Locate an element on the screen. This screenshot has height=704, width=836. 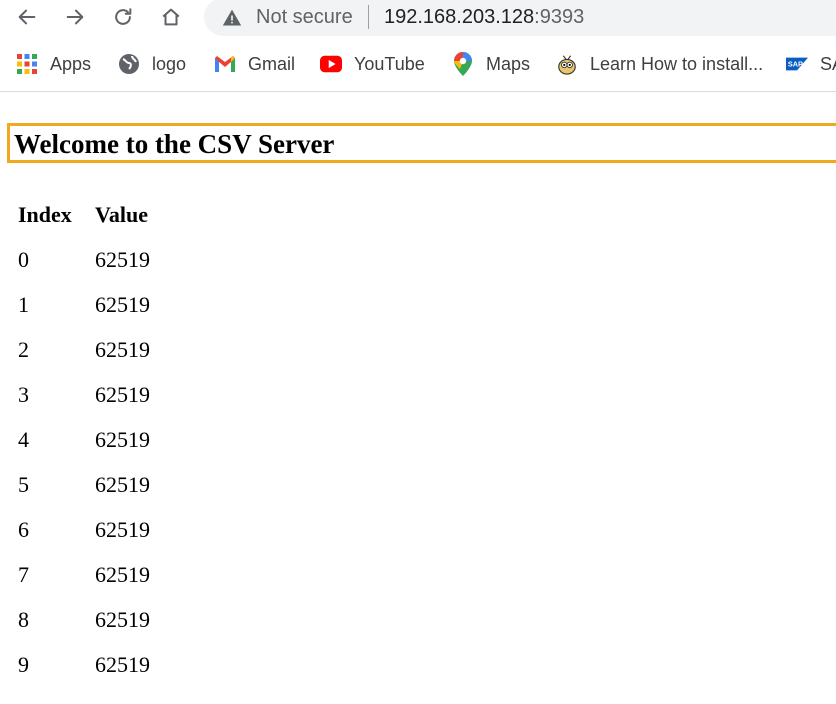
warning-triangle-icon is located at coordinates (232, 17).